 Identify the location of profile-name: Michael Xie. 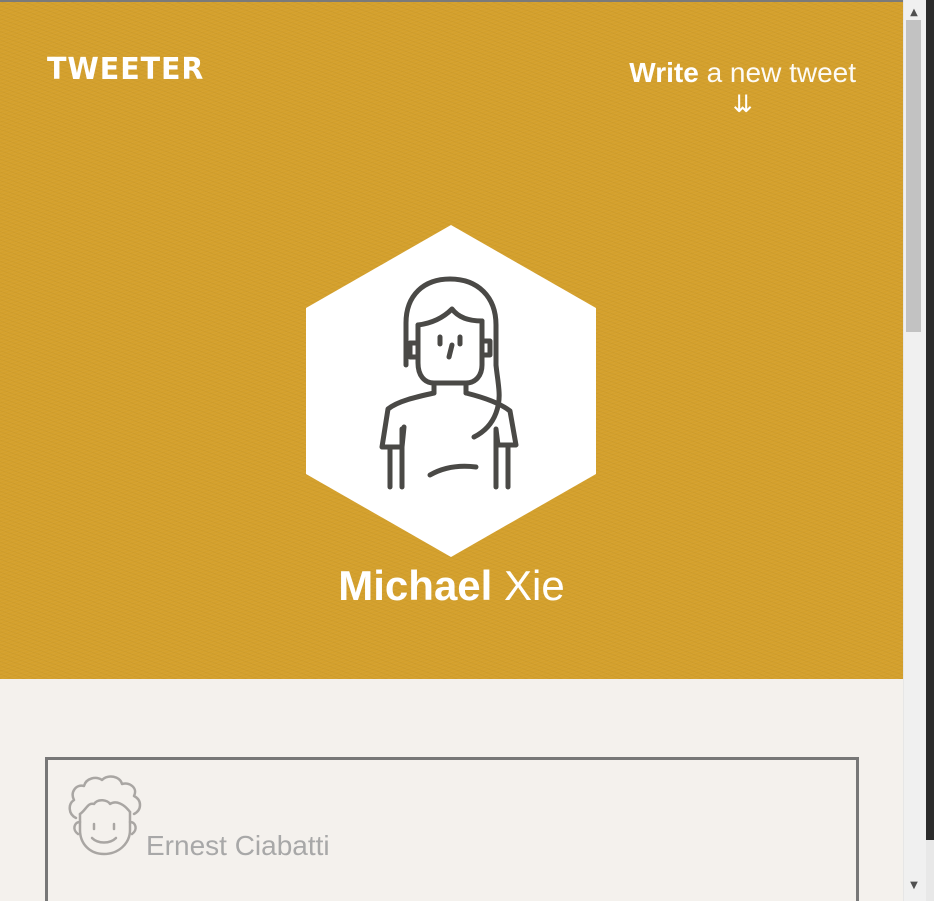
(451, 586).